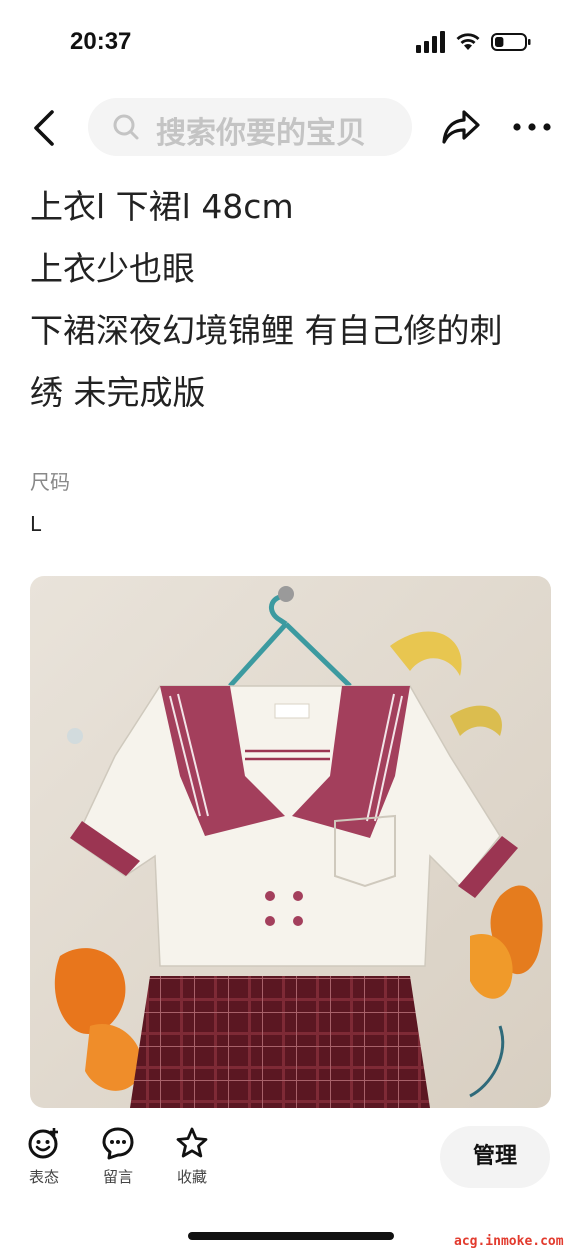 The height and width of the screenshot is (1256, 580). Describe the element at coordinates (266, 330) in the screenshot. I see `description-line: 下裙深夜幻境锦鲤 有自己修的刺` at that location.